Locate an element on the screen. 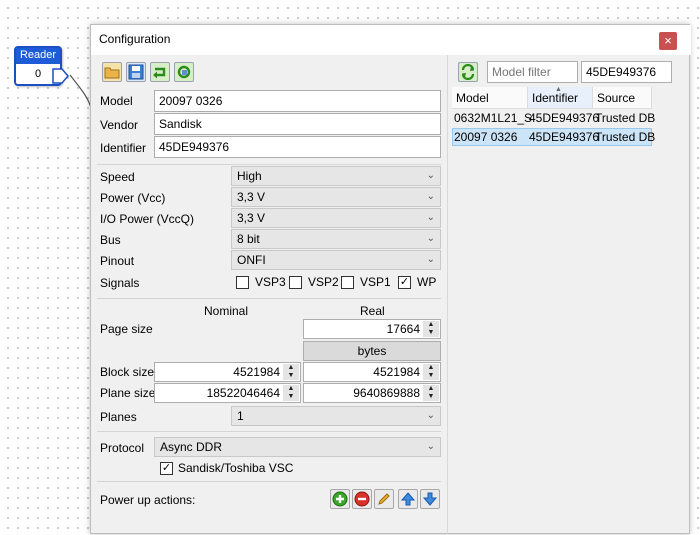 This screenshot has height=535, width=700. plane-size-nominal-value: 18522046464 is located at coordinates (243, 393).